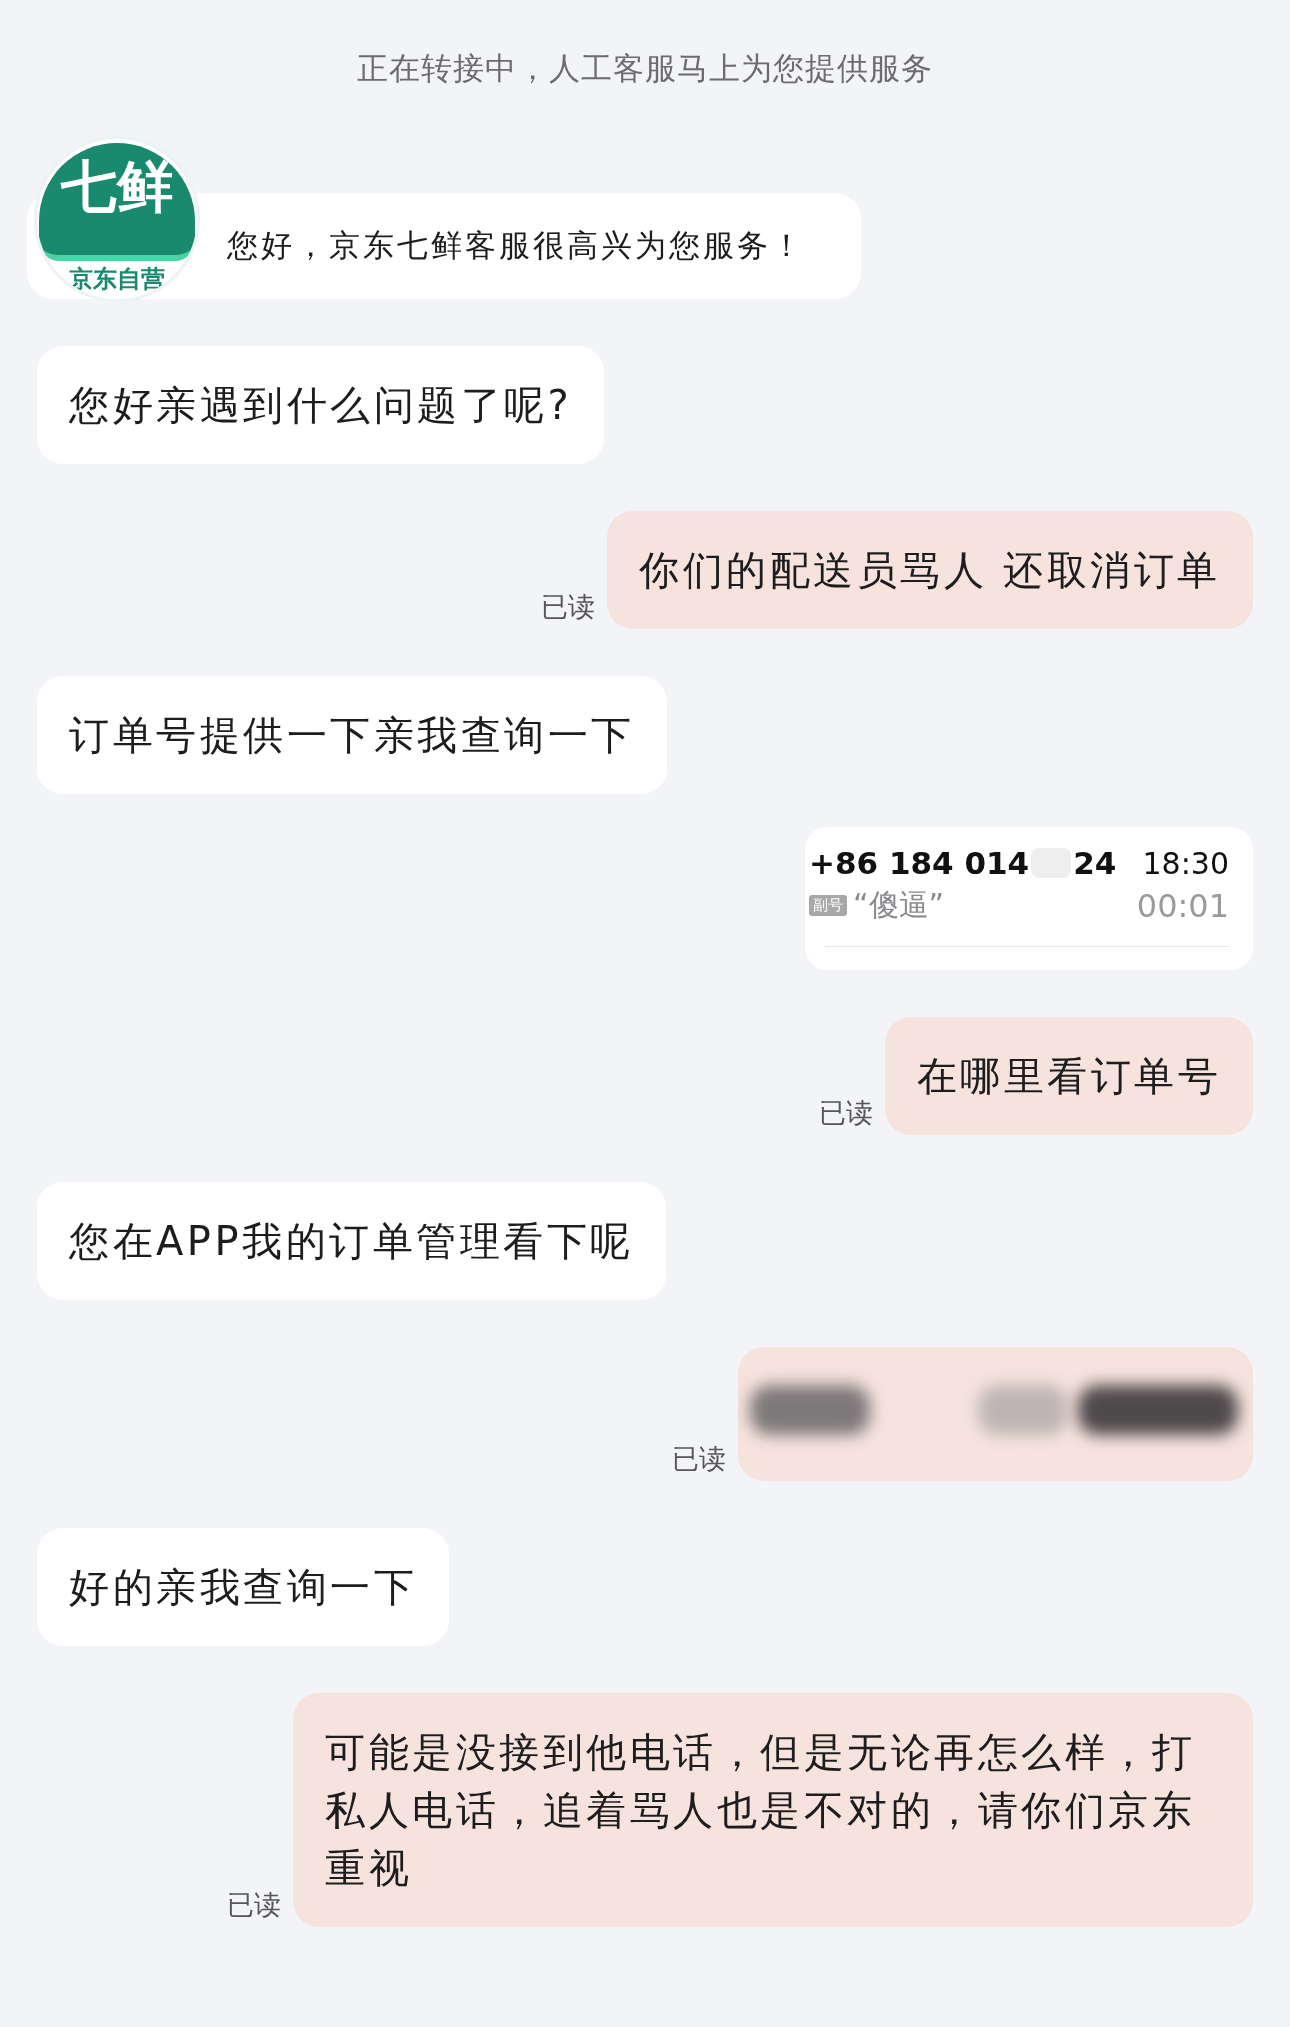 Image resolution: width=1290 pixels, height=2027 pixels. Describe the element at coordinates (899, 905) in the screenshot. I see `contact-name: “傻逼”` at that location.